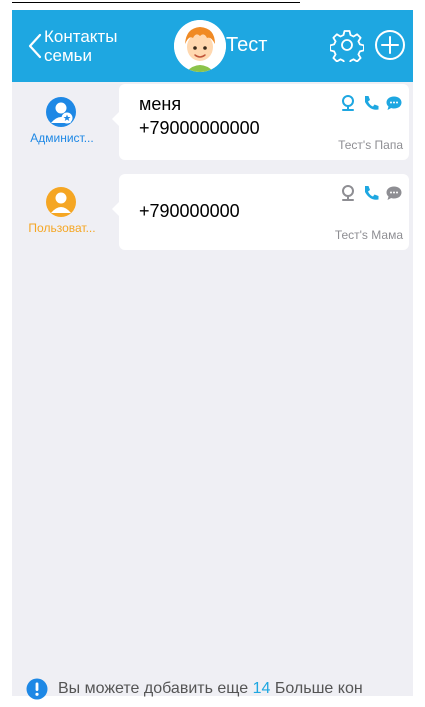 Image resolution: width=425 pixels, height=707 pixels. Describe the element at coordinates (199, 128) in the screenshot. I see `contact-phone: +79000000000` at that location.